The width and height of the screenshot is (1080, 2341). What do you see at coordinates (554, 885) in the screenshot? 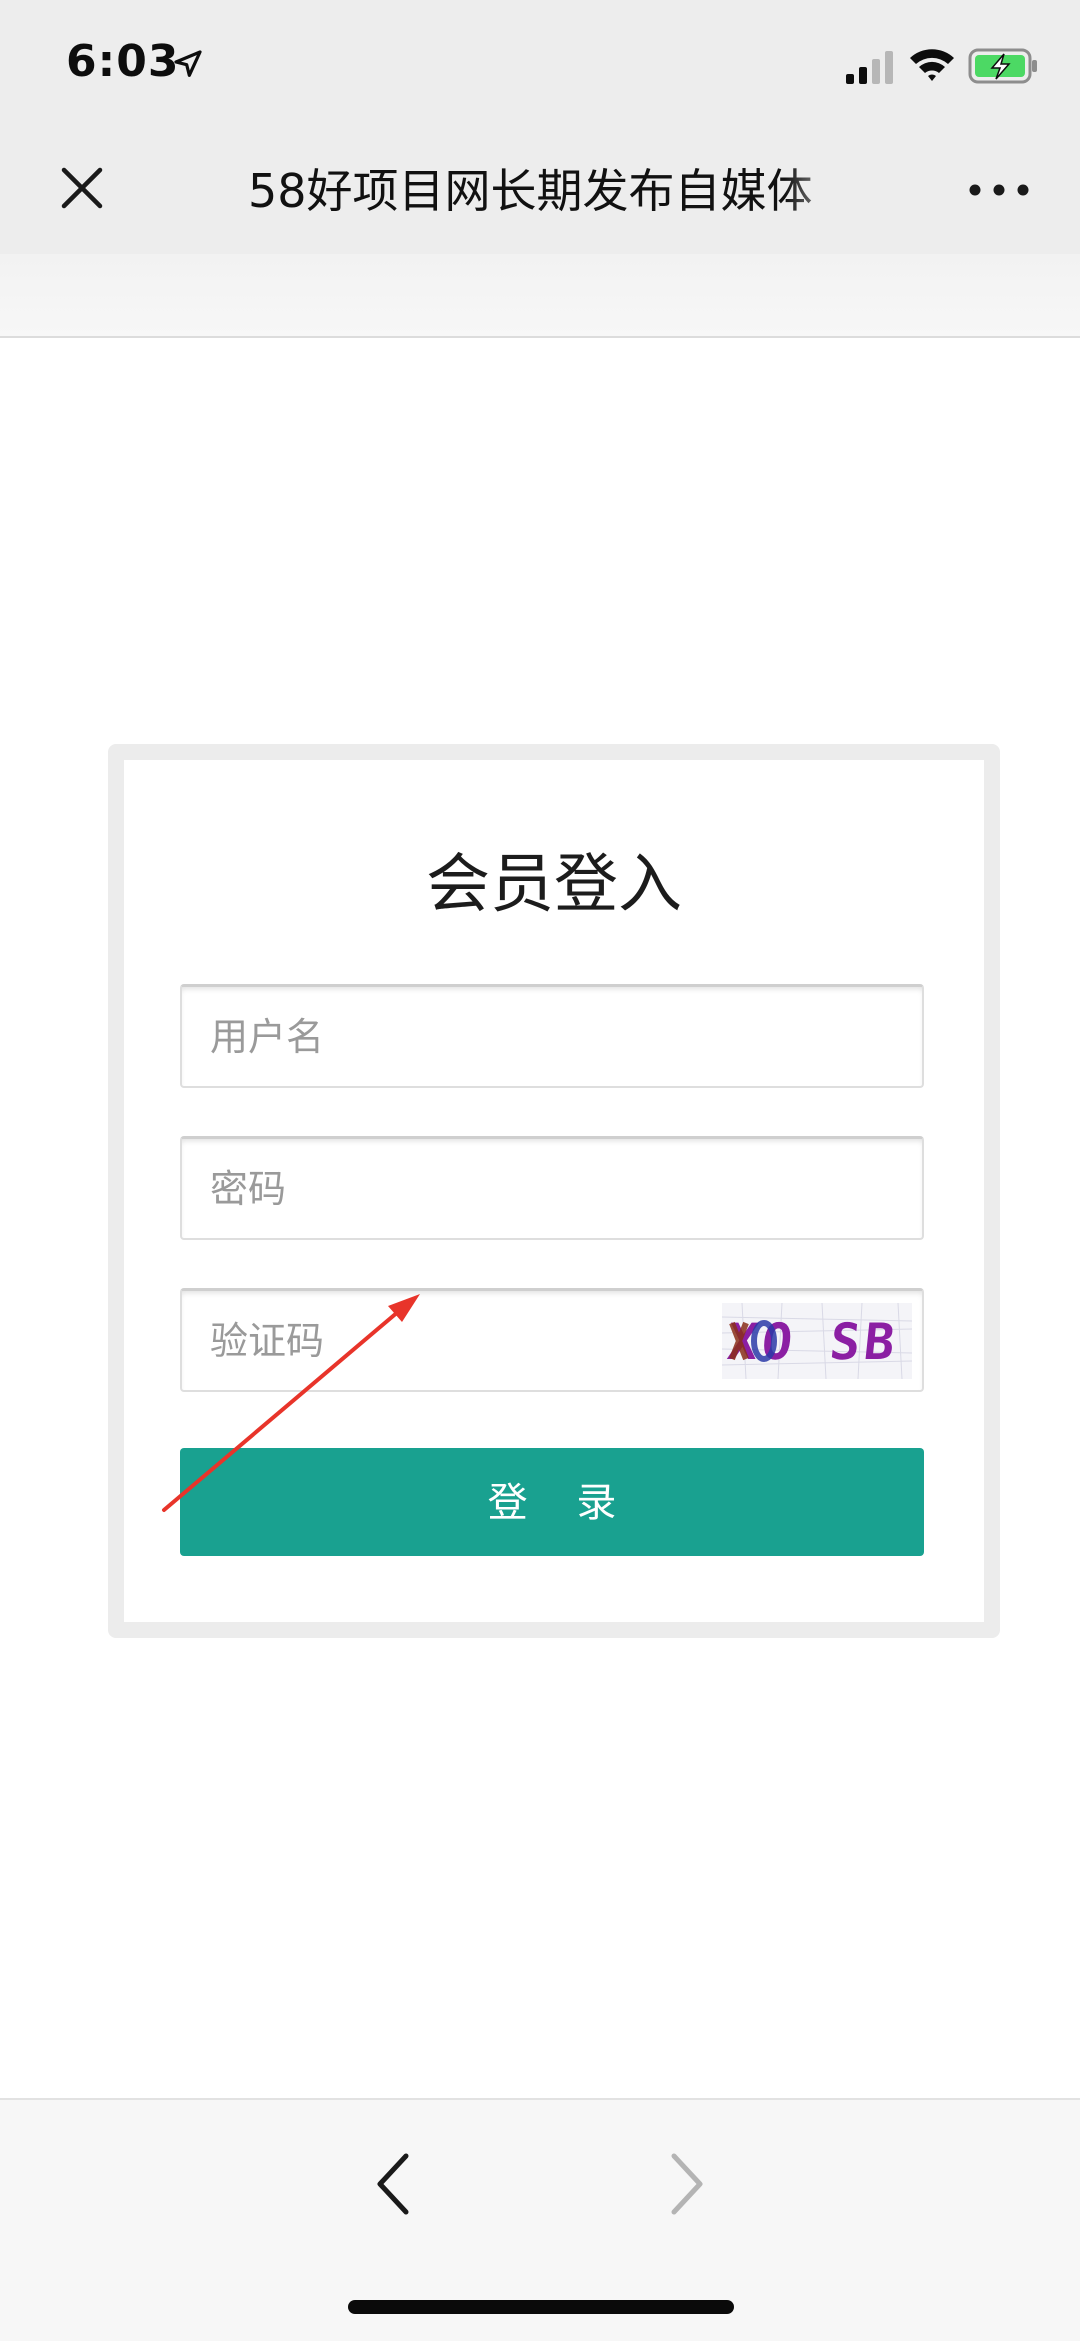
I see `login-title: 会员登入` at bounding box center [554, 885].